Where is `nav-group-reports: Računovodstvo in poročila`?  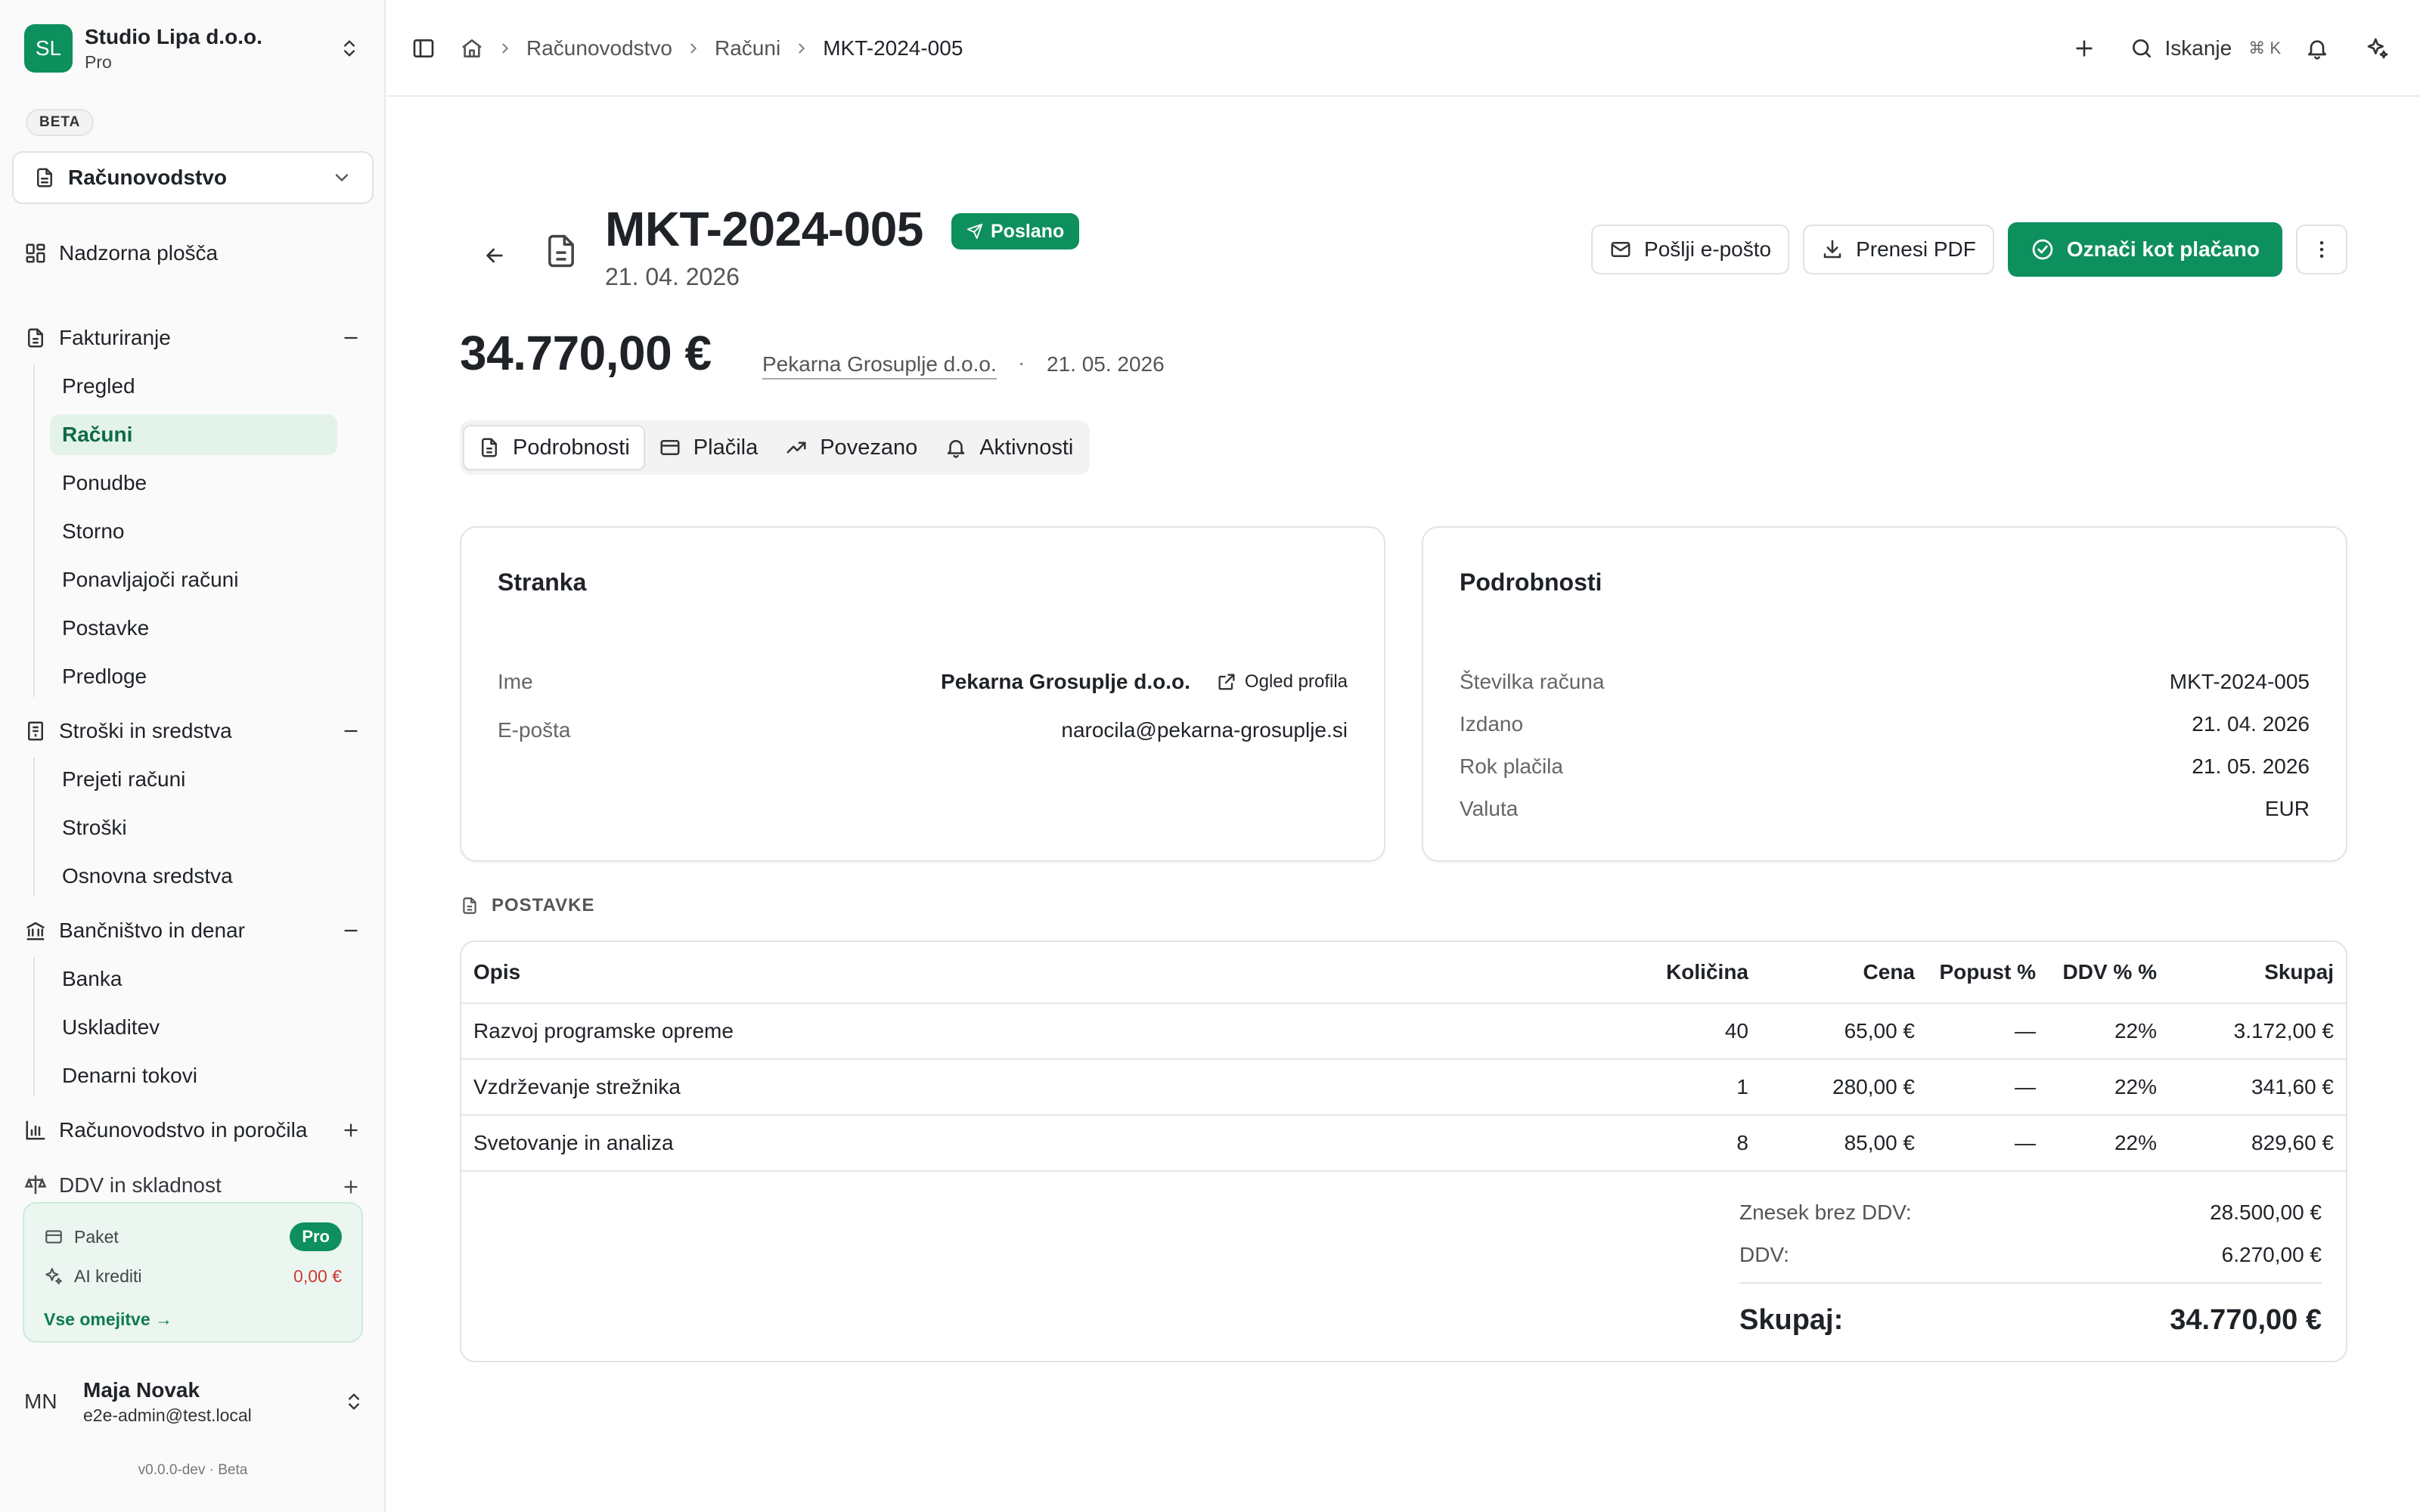
nav-group-reports: Računovodstvo in poročila is located at coordinates (194, 1130).